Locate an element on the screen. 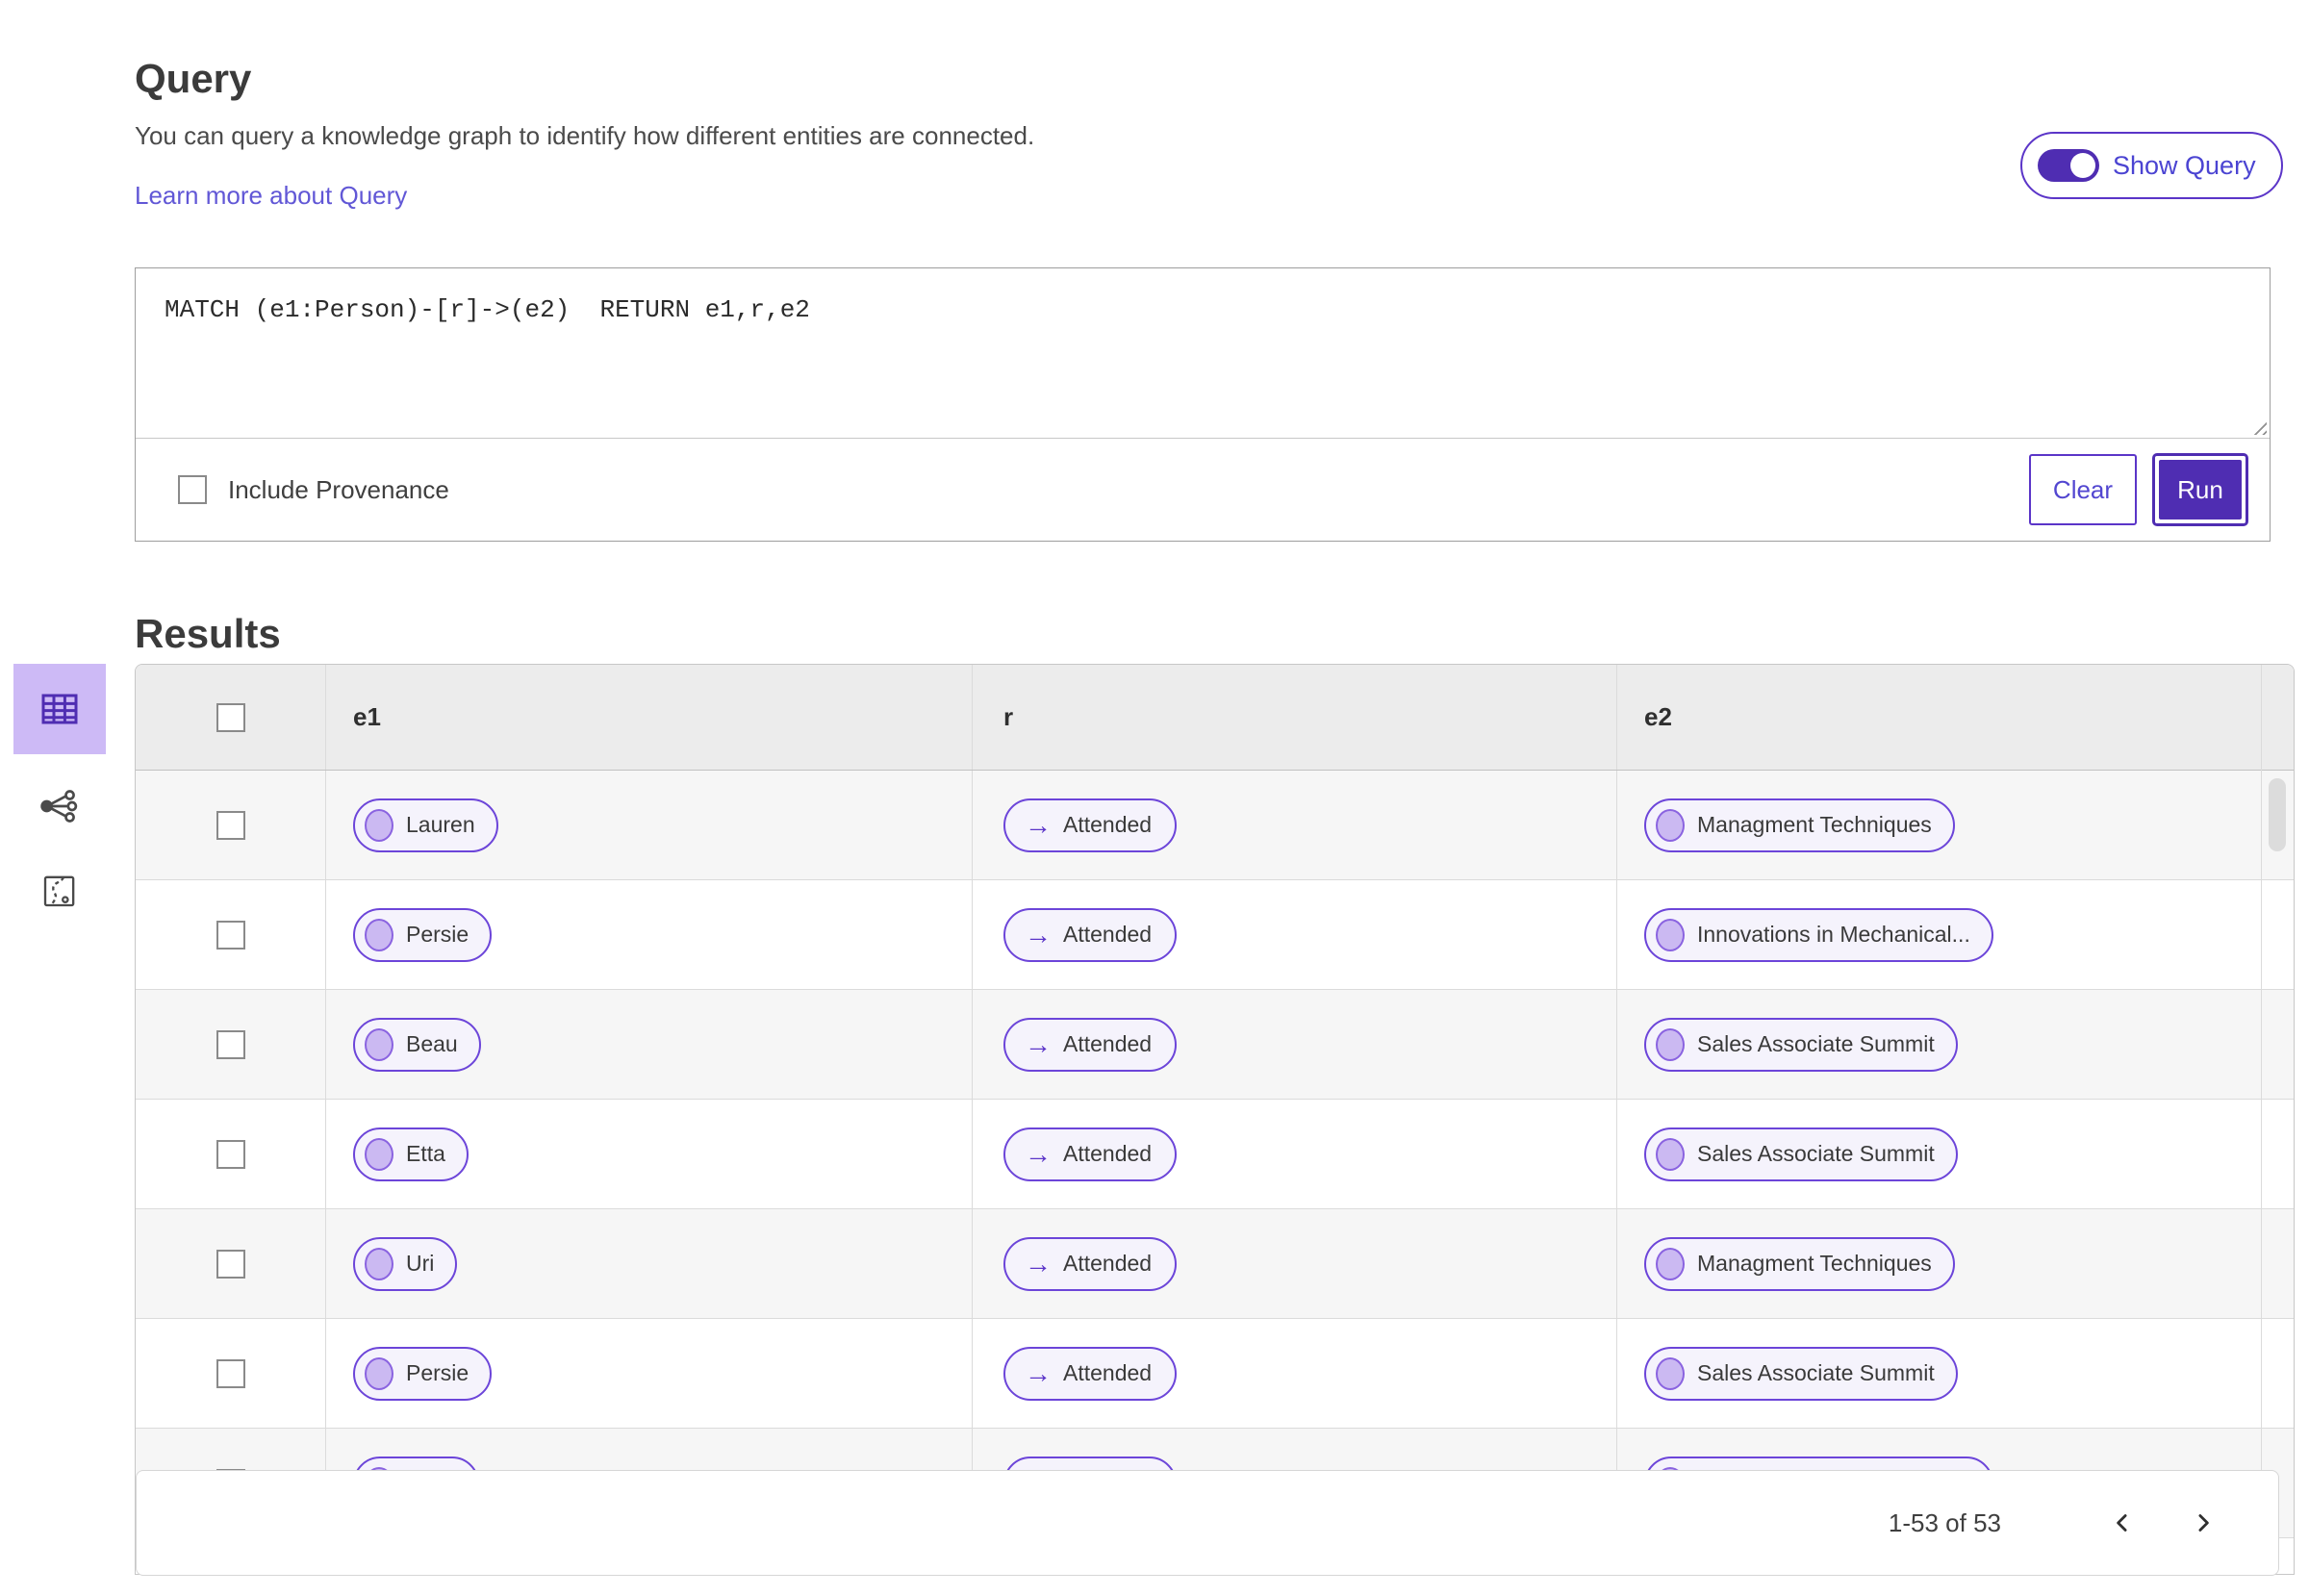  toggle-knob is located at coordinates (2082, 165).